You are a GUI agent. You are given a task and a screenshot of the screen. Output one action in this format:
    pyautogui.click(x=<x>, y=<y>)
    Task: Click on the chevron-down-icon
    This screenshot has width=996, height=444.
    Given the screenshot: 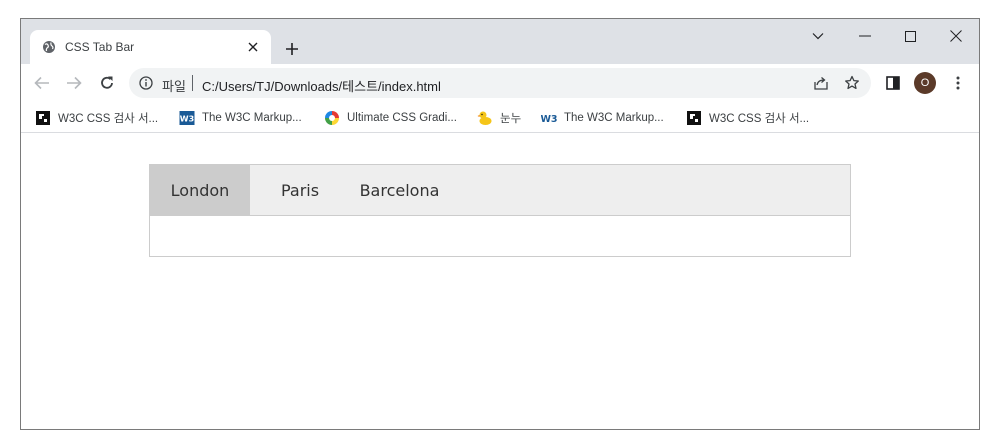 What is the action you would take?
    pyautogui.click(x=818, y=36)
    